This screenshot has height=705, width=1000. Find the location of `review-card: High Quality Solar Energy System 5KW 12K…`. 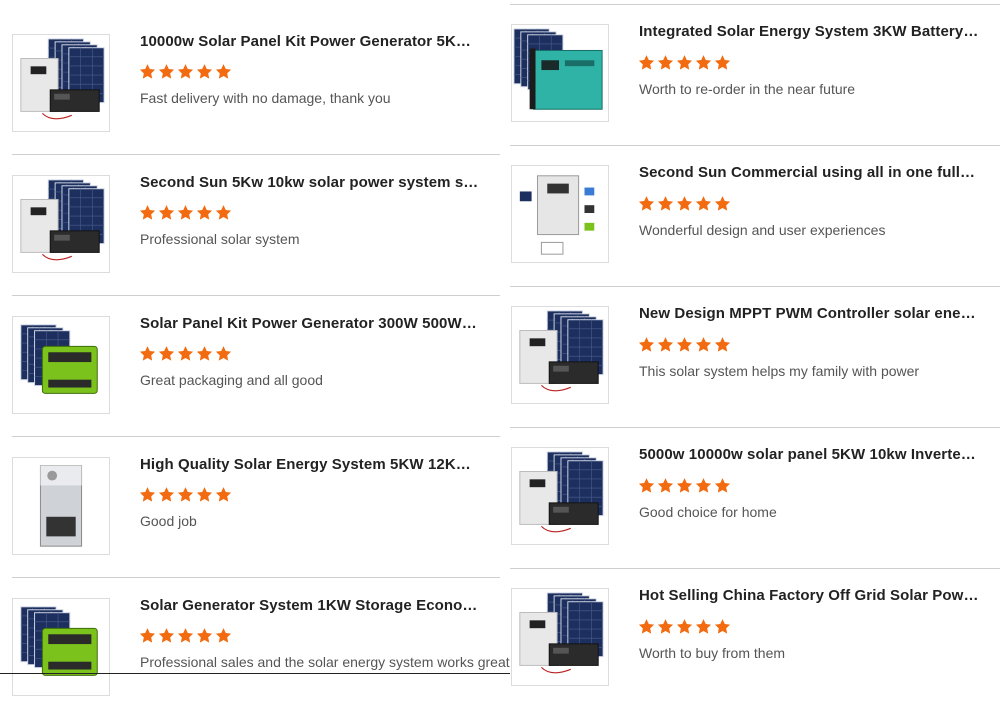

review-card: High Quality Solar Energy System 5KW 12K… is located at coordinates (250, 493).